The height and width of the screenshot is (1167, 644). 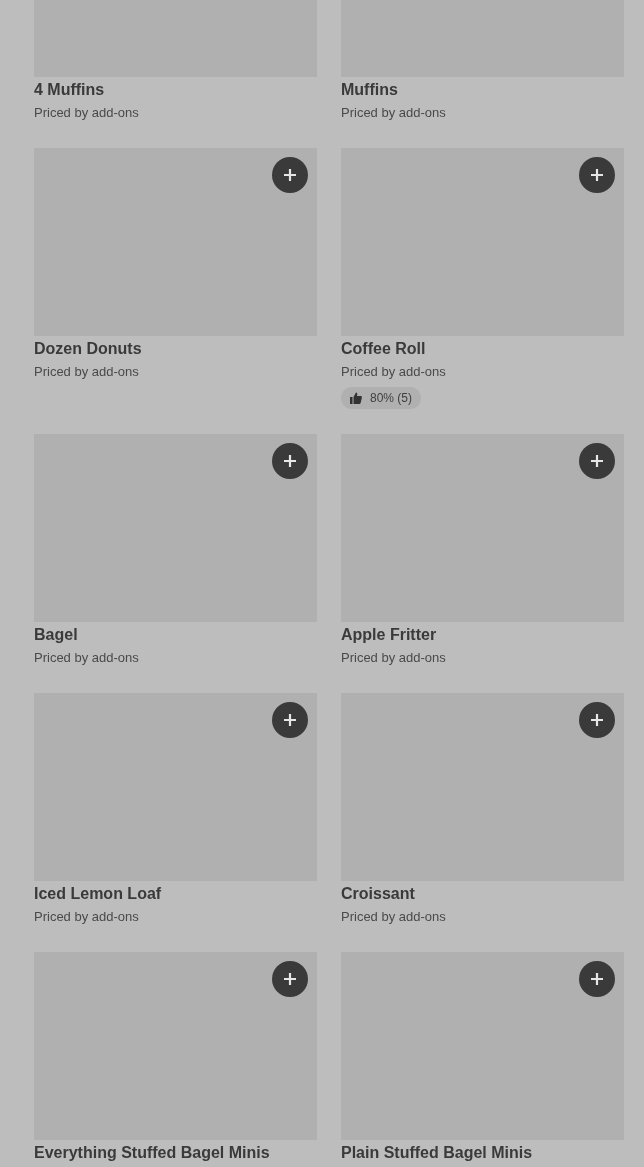 What do you see at coordinates (383, 349) in the screenshot?
I see `product-name: Coffee Roll` at bounding box center [383, 349].